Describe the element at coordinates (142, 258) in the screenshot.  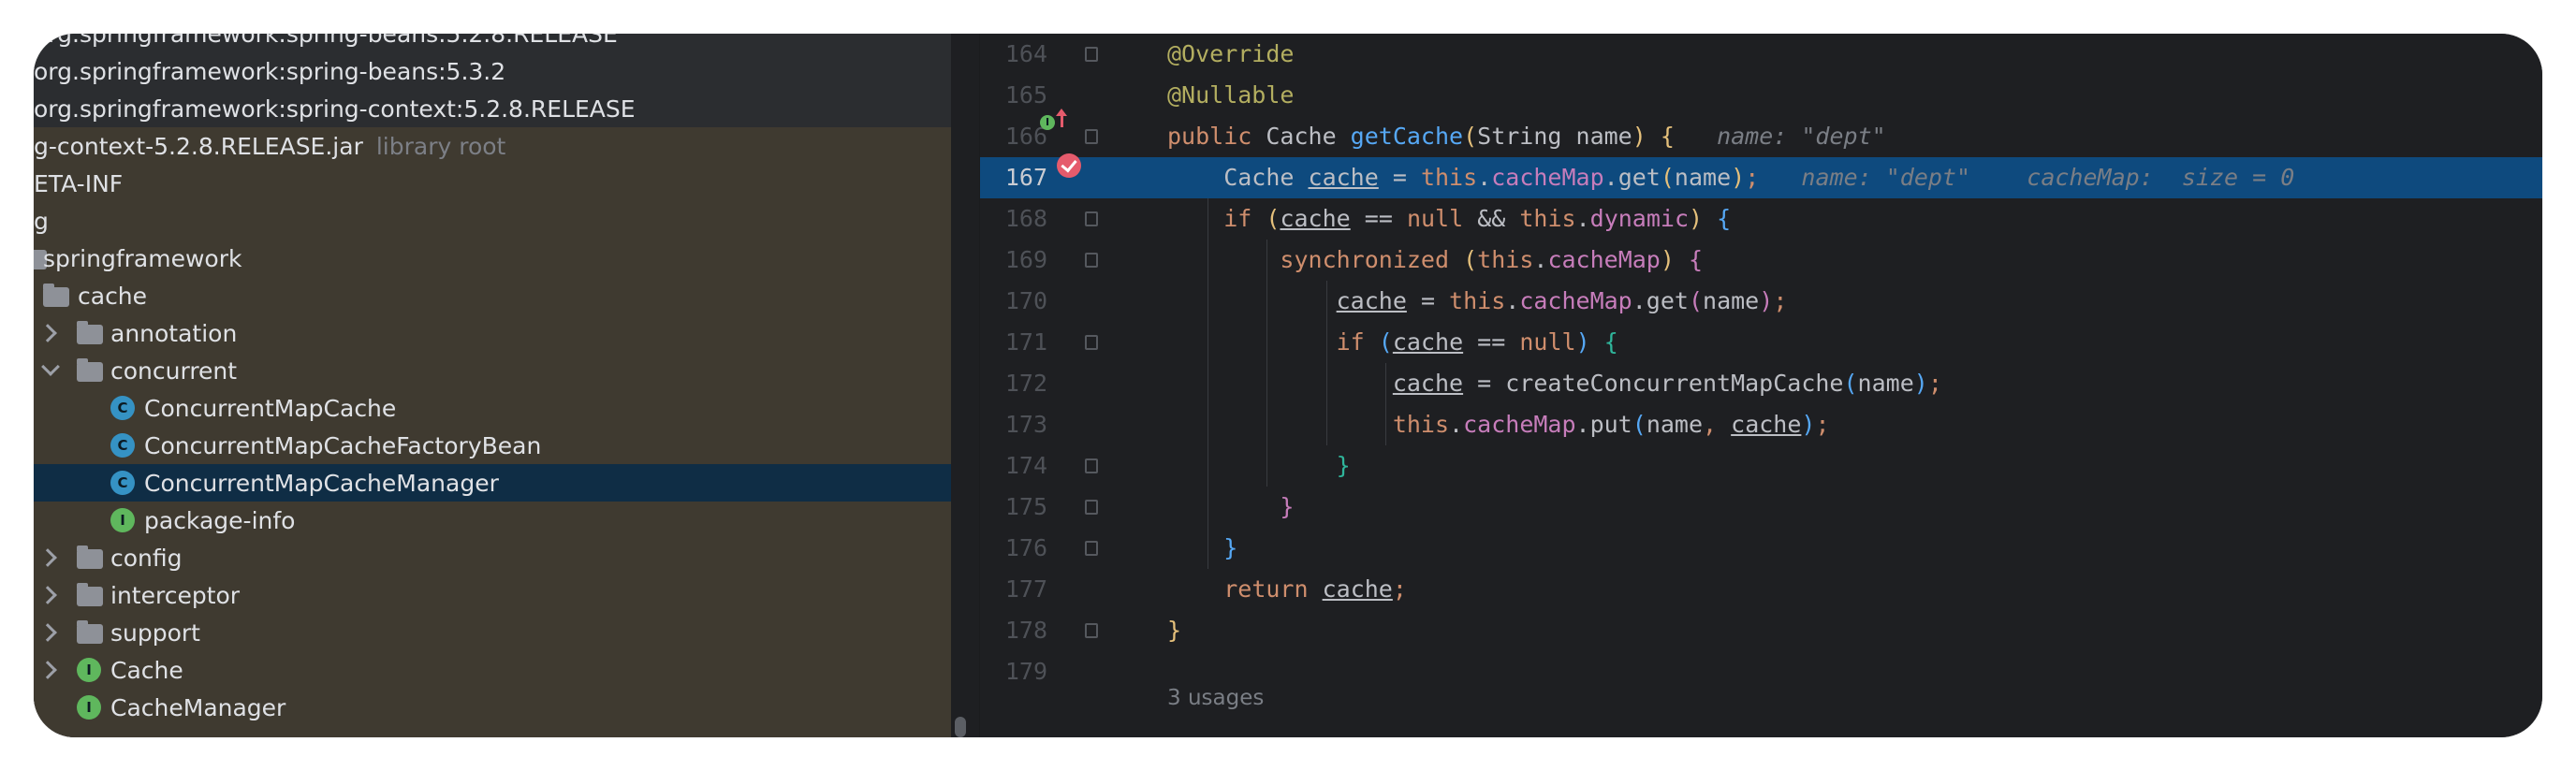
I see `tree-item-label: springframework` at that location.